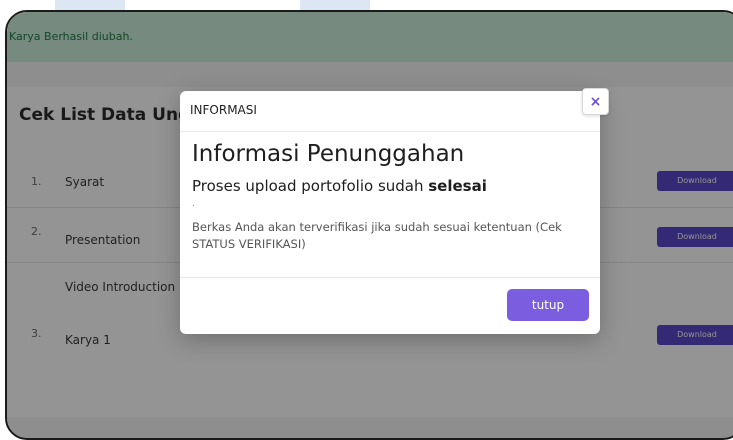 This screenshot has height=440, width=733. I want to click on modal-title: Informasi Penunggahan, so click(328, 154).